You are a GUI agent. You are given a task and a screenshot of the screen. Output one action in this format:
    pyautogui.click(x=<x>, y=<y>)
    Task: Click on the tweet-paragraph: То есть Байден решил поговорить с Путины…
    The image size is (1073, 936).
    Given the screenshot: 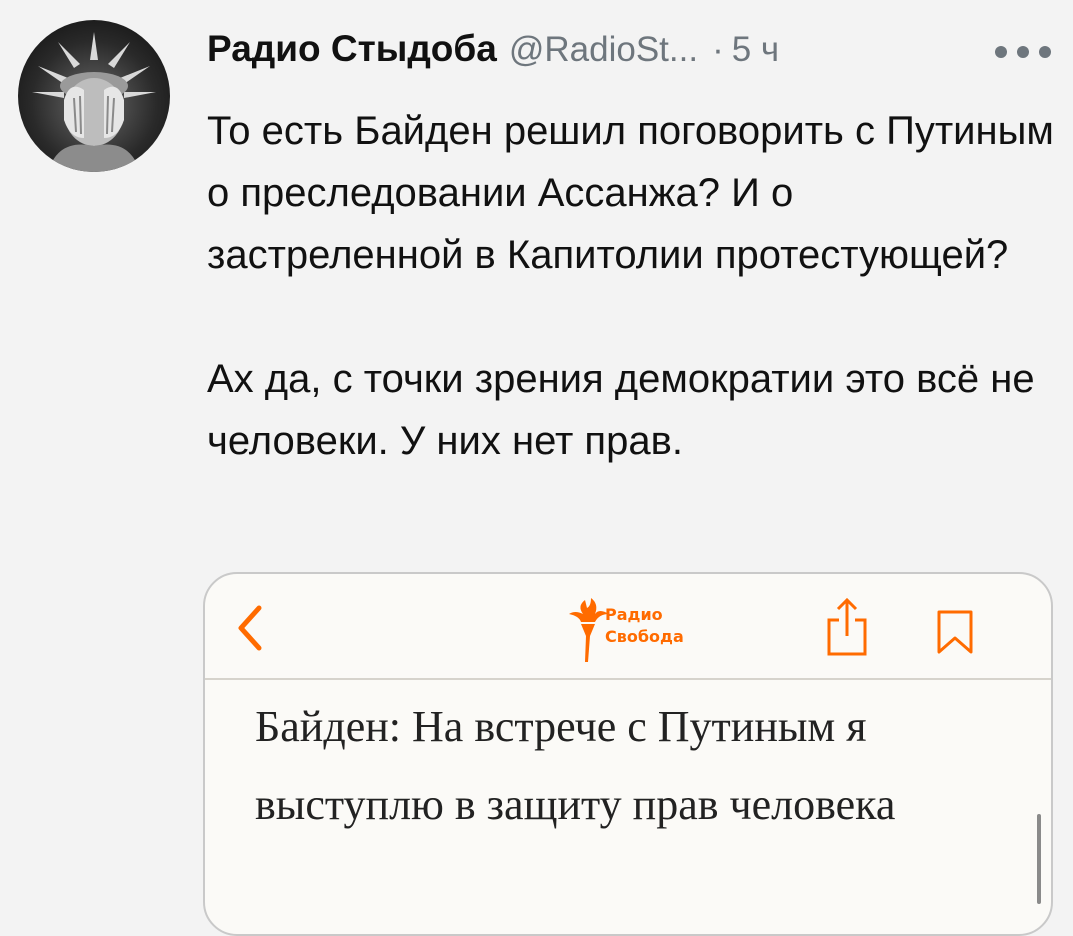 What is the action you would take?
    pyautogui.click(x=630, y=193)
    